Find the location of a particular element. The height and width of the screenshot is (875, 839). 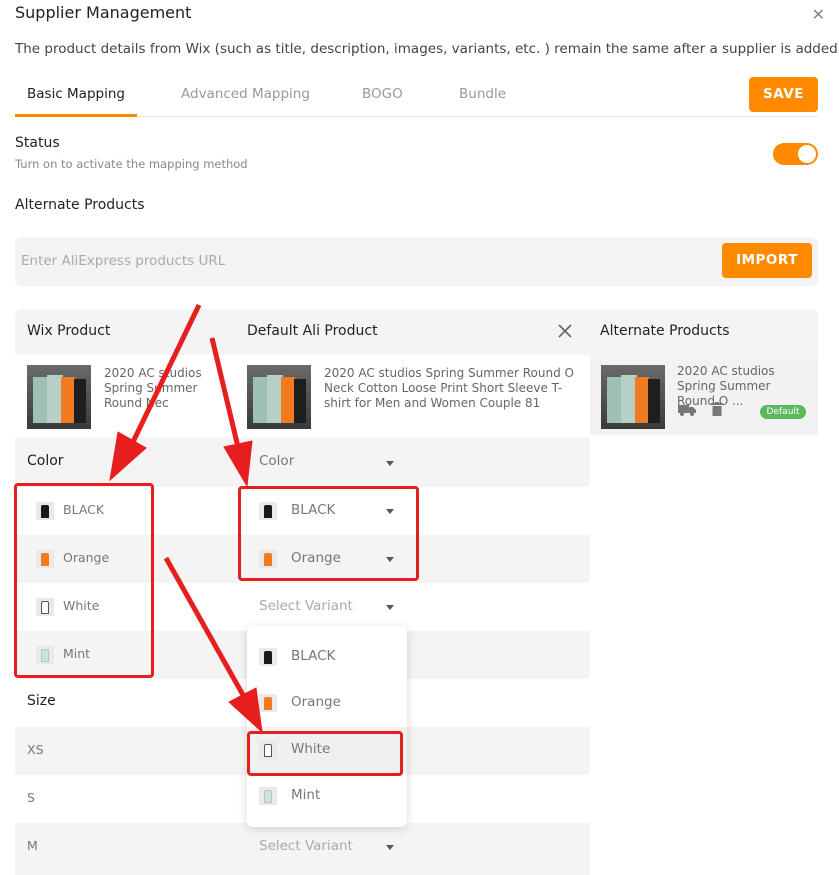

white-option-highlight is located at coordinates (325, 753).